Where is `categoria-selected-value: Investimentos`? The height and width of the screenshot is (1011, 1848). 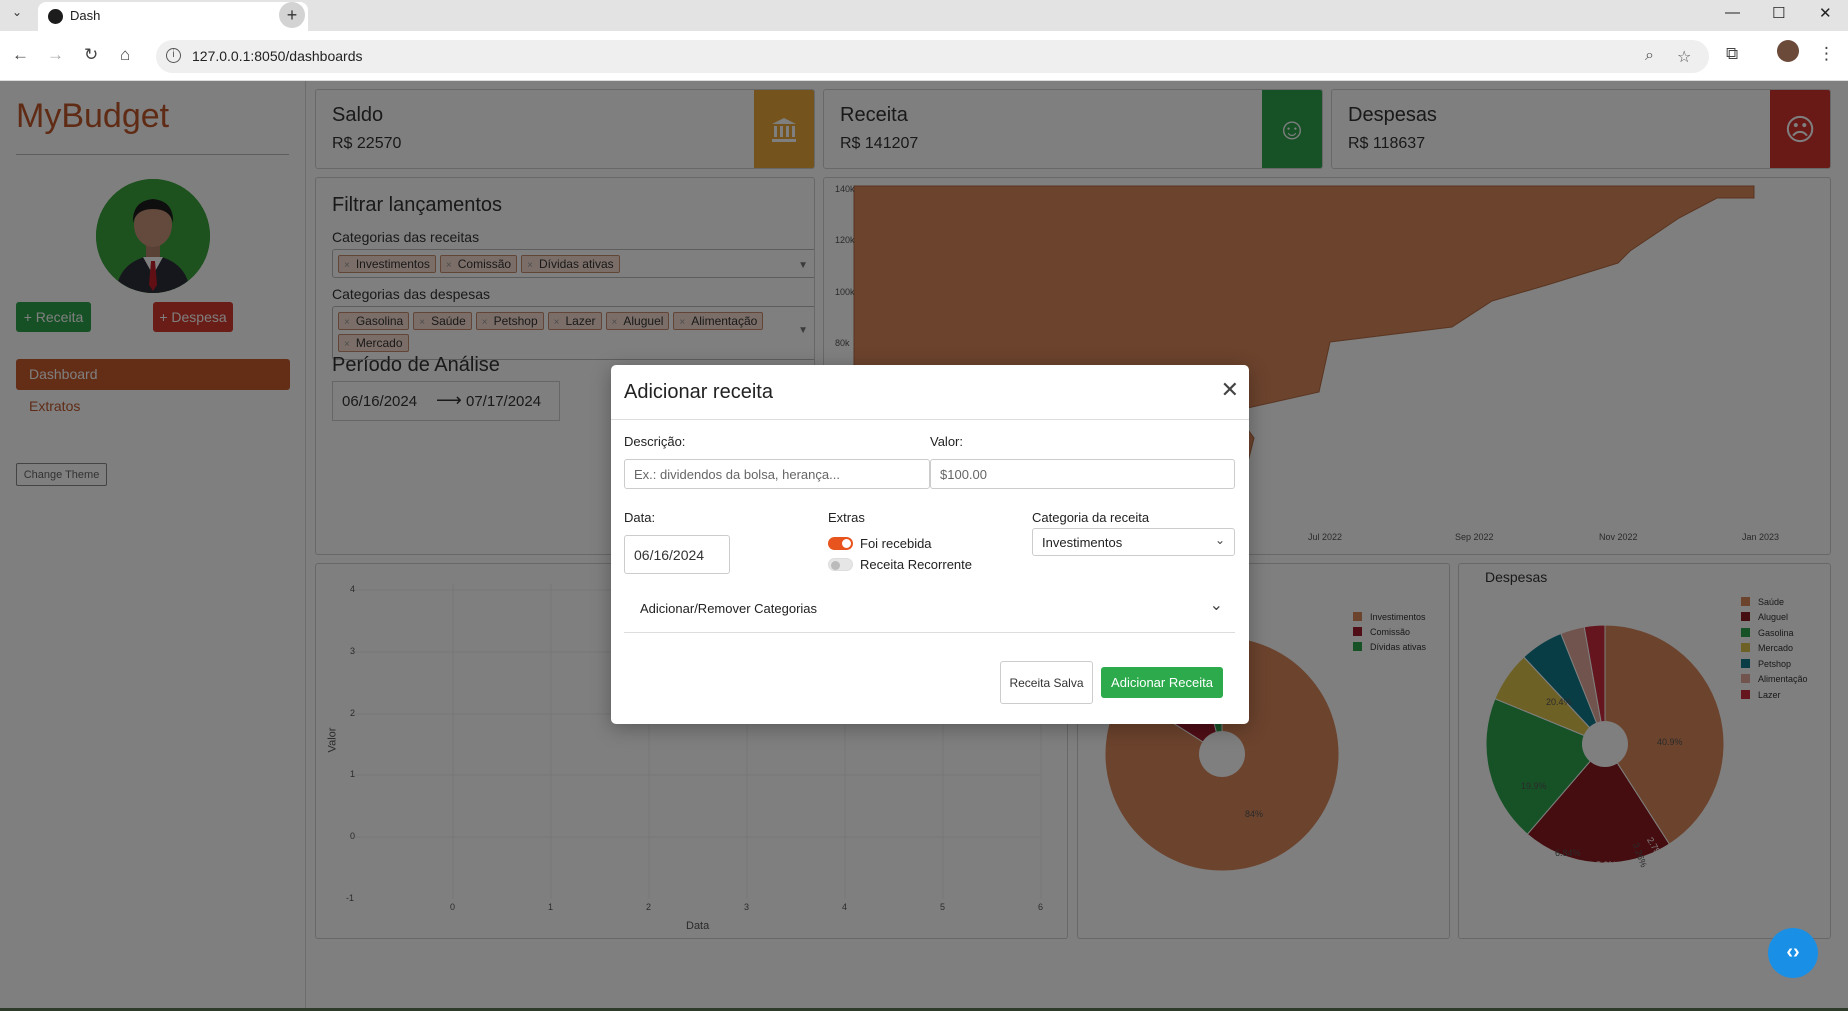 categoria-selected-value: Investimentos is located at coordinates (1082, 542).